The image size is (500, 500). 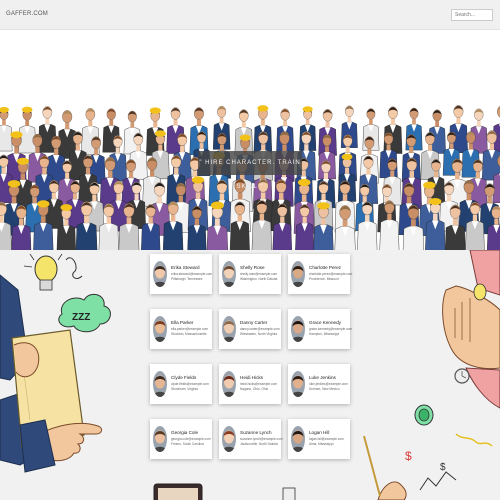 I want to click on profile-email: shelly.rose@example.com, so click(x=258, y=274).